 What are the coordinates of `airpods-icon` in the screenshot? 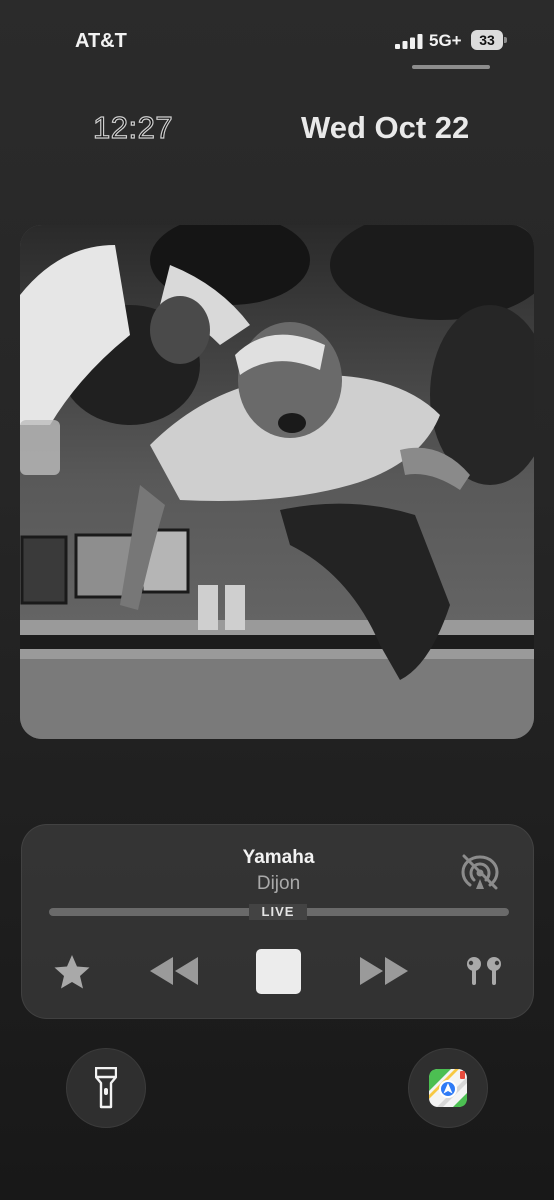 It's located at (484, 971).